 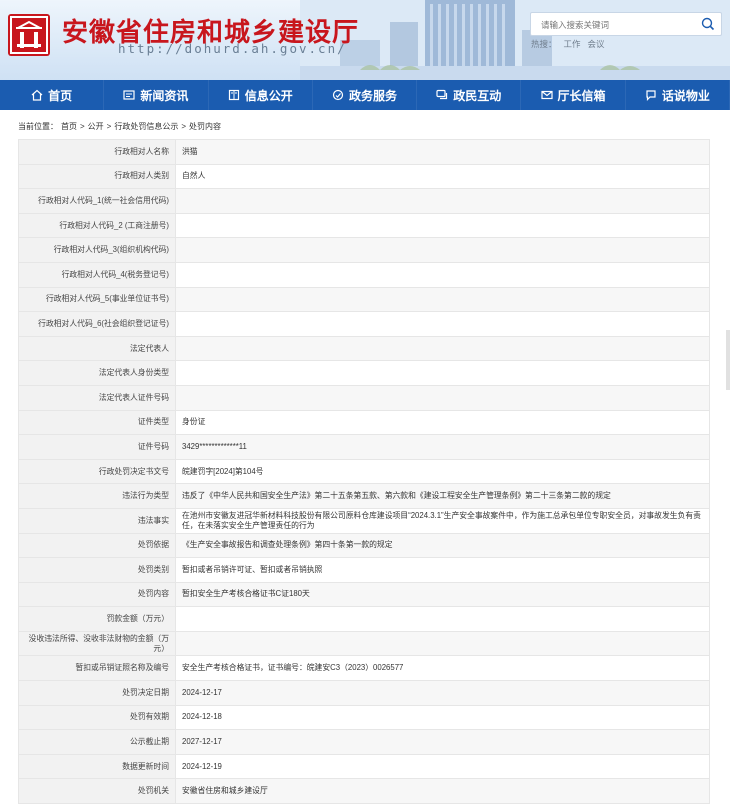 What do you see at coordinates (97, 693) in the screenshot?
I see `field-label: 处罚决定日期` at bounding box center [97, 693].